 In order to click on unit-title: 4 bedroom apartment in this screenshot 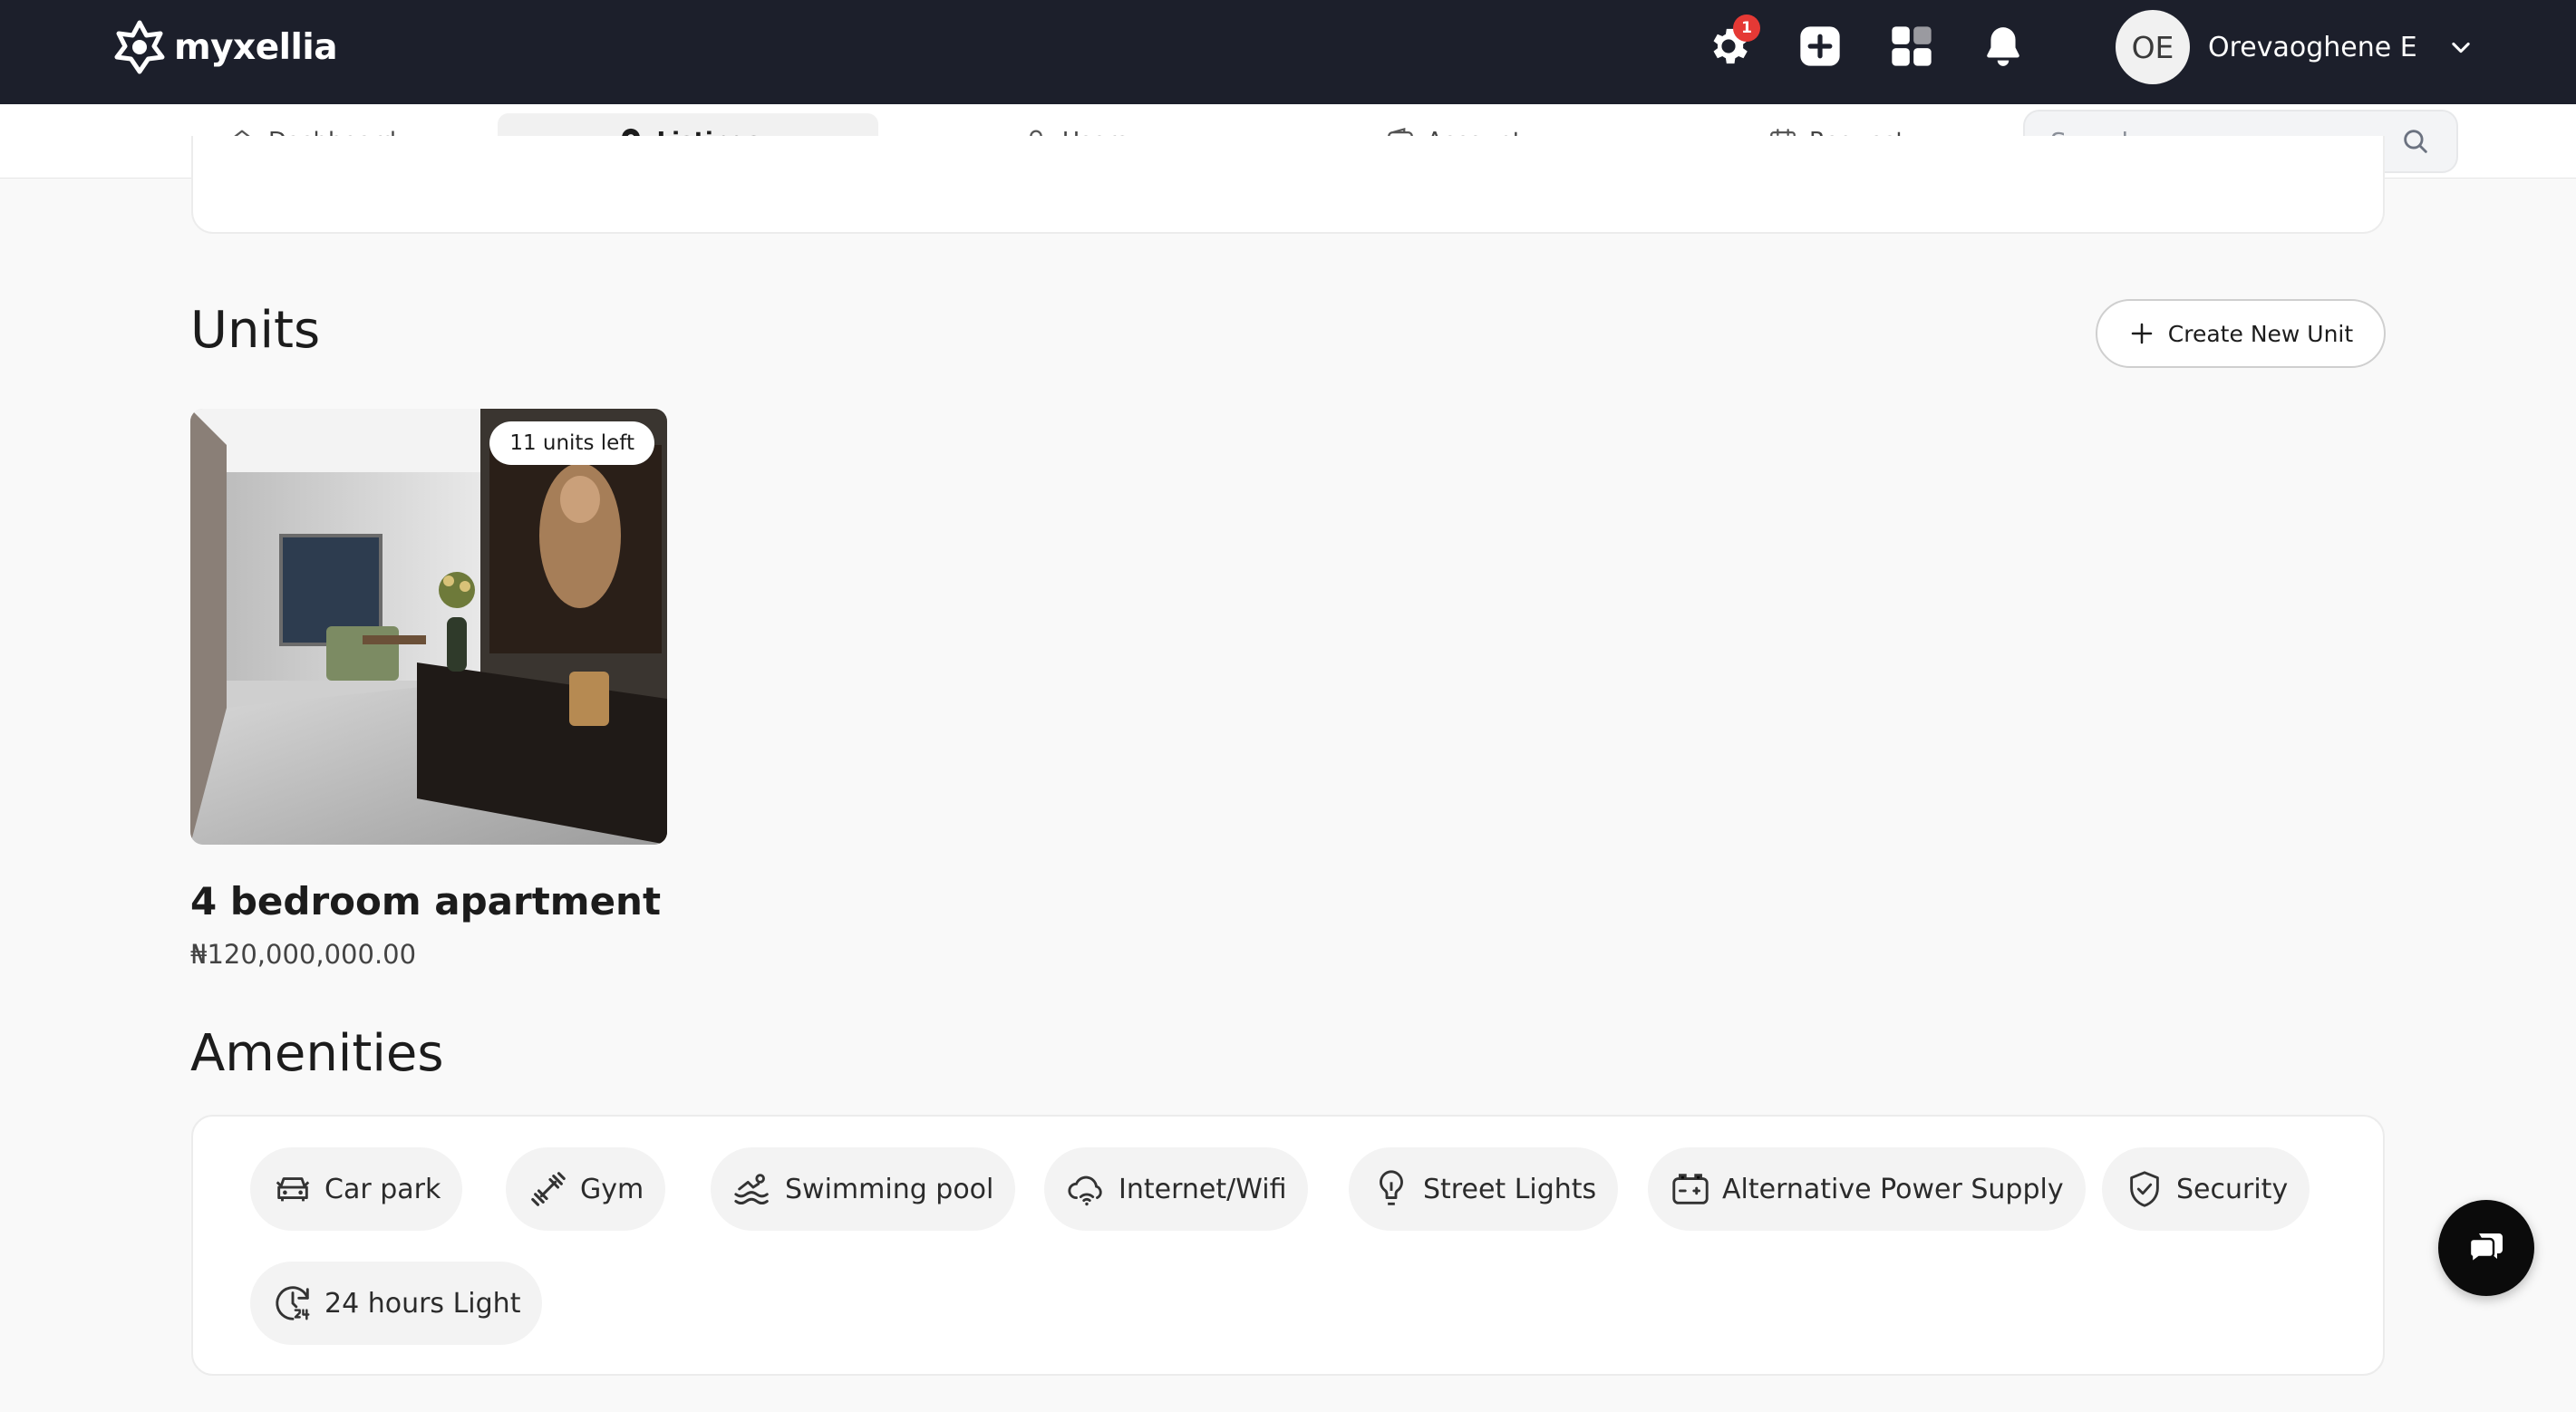, I will do `click(425, 902)`.